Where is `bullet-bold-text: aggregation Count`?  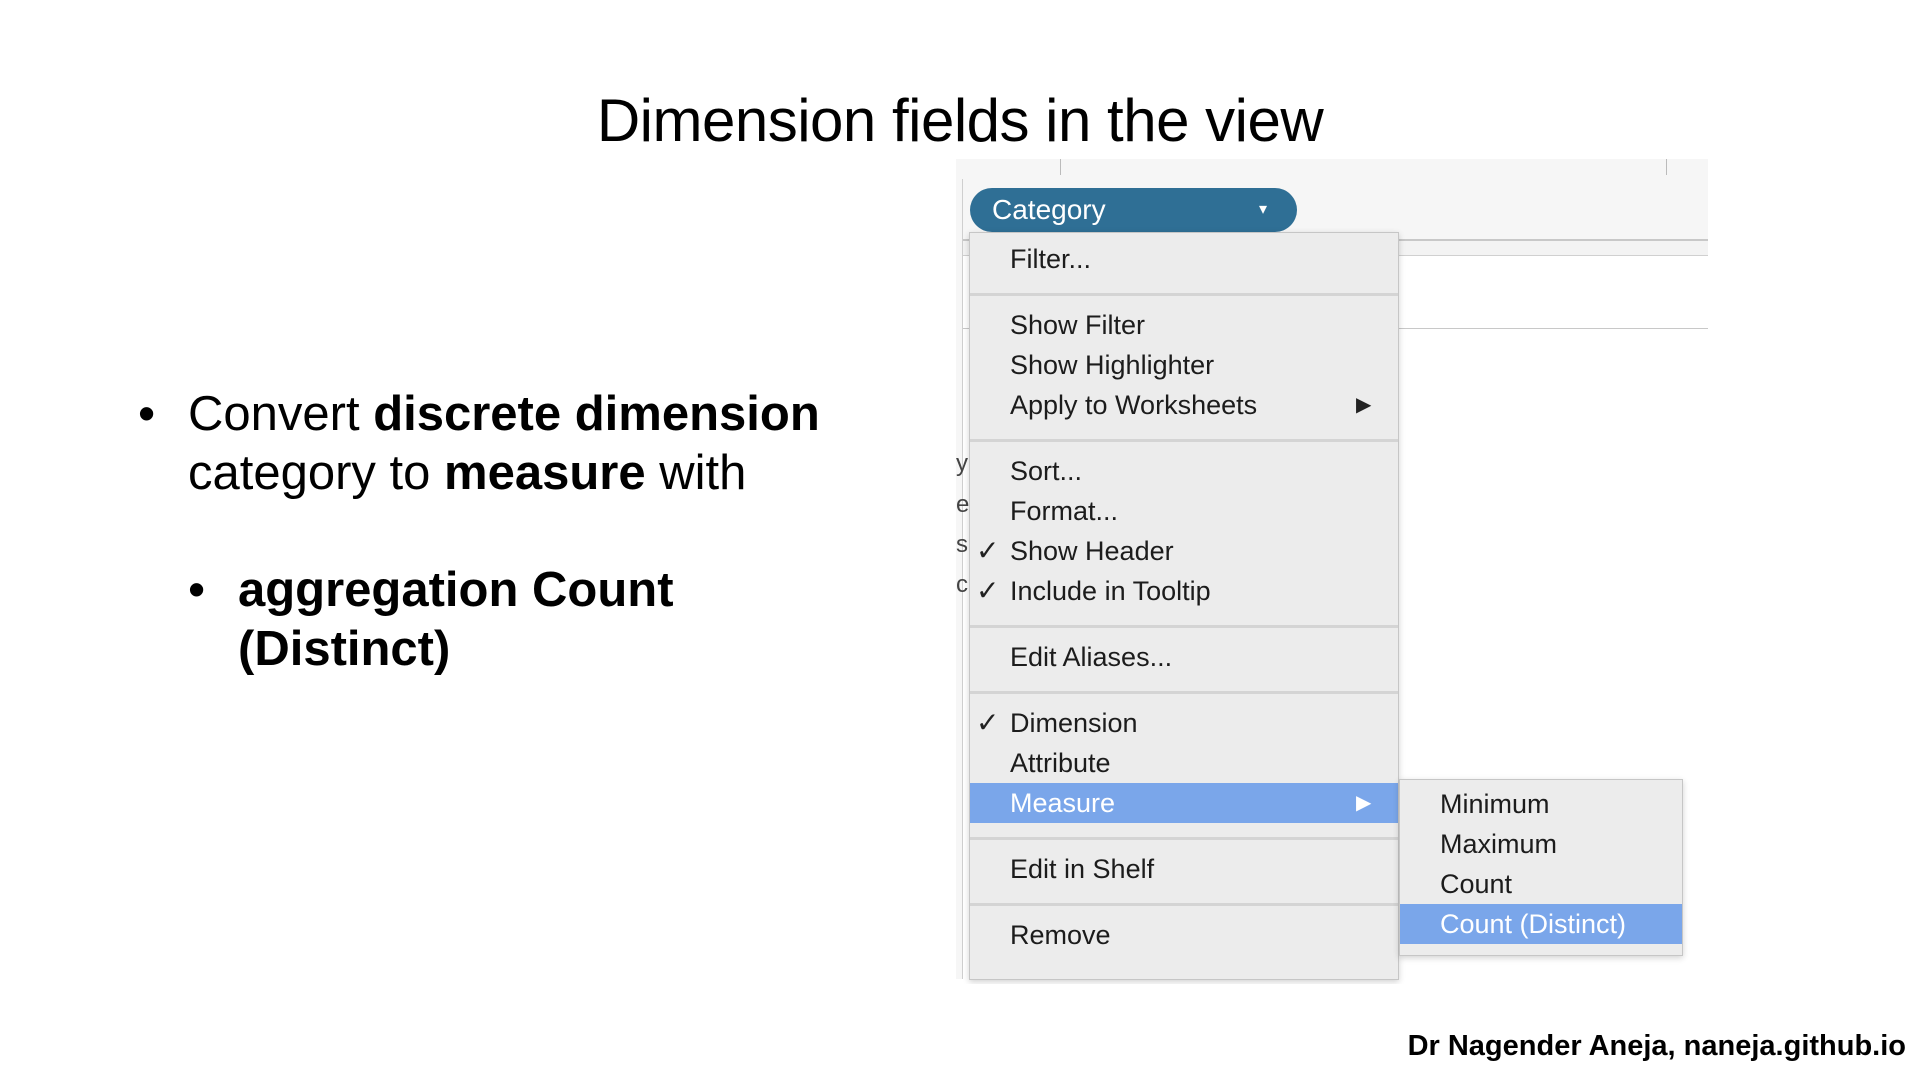
bullet-bold-text: aggregation Count is located at coordinates (456, 590).